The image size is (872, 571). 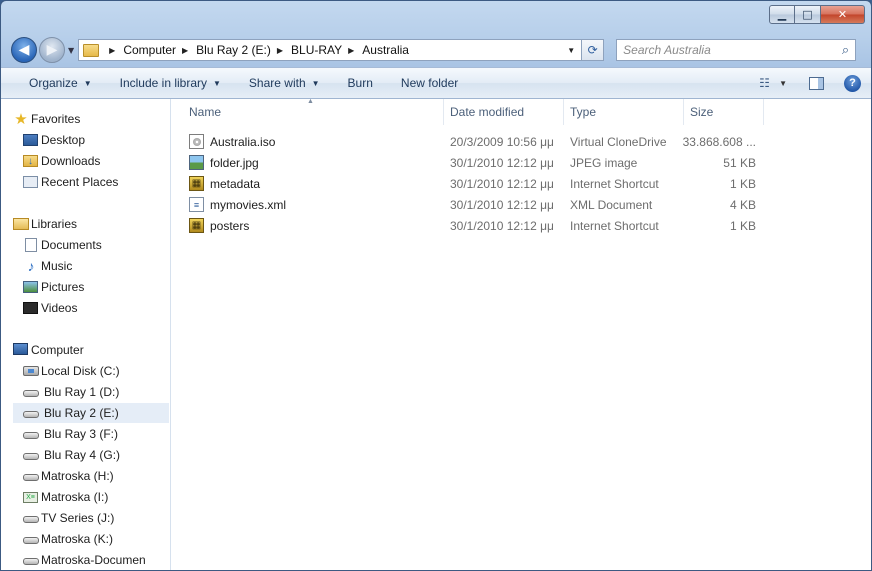 I want to click on breadcrumb-blu-ray: BLU-RAY, so click(x=316, y=50).